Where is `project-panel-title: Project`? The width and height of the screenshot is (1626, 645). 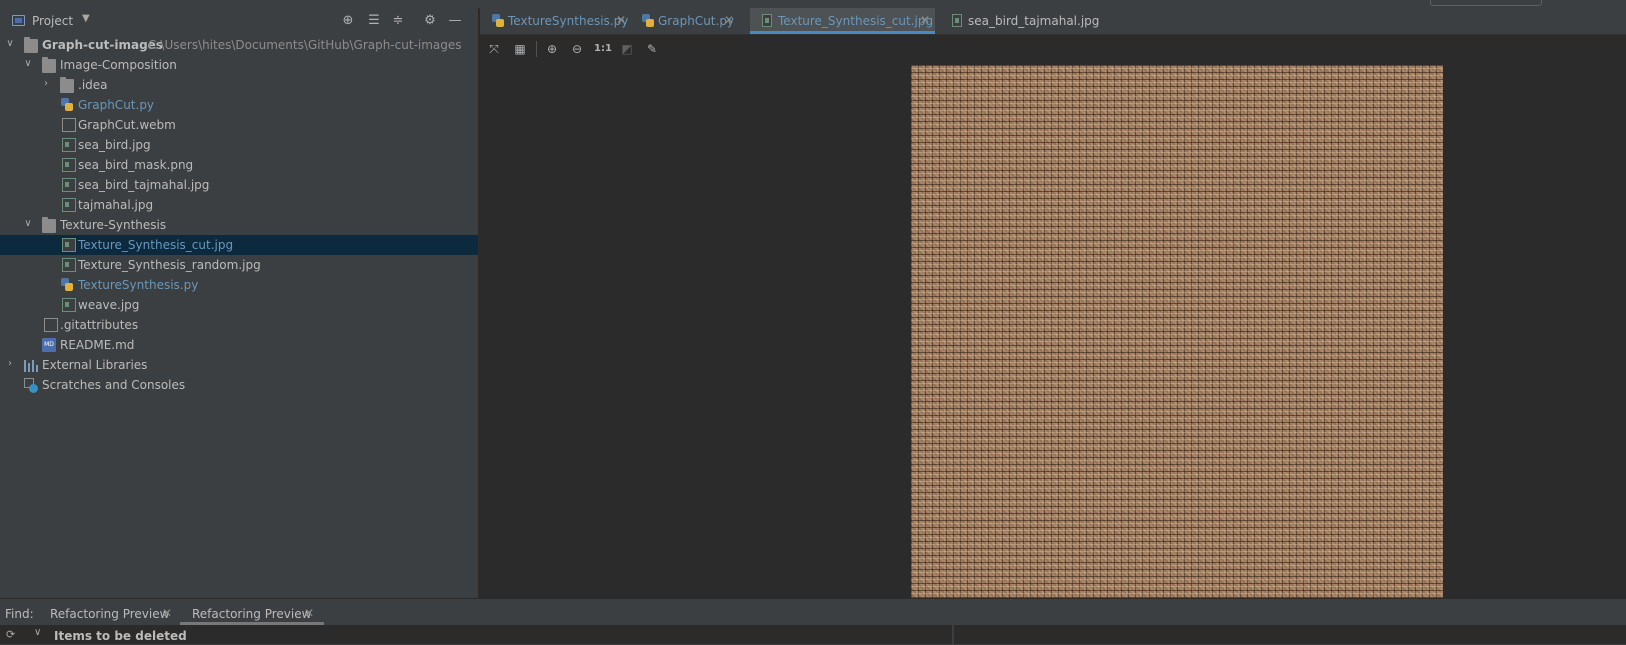
project-panel-title: Project is located at coordinates (52, 21).